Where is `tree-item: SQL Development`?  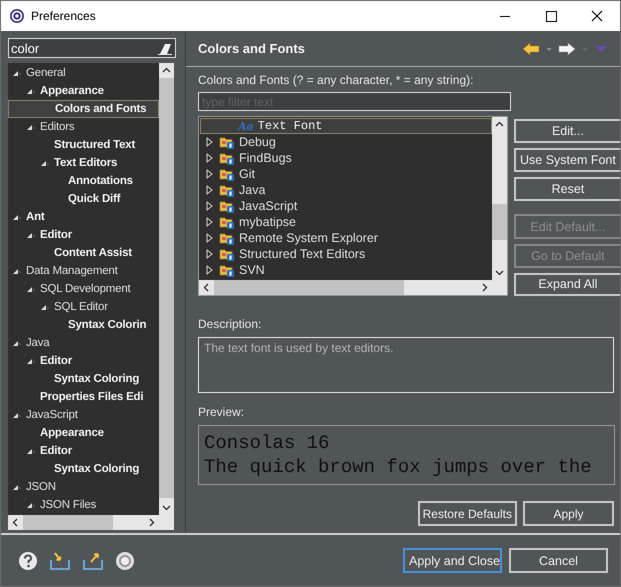
tree-item: SQL Development is located at coordinates (83, 289).